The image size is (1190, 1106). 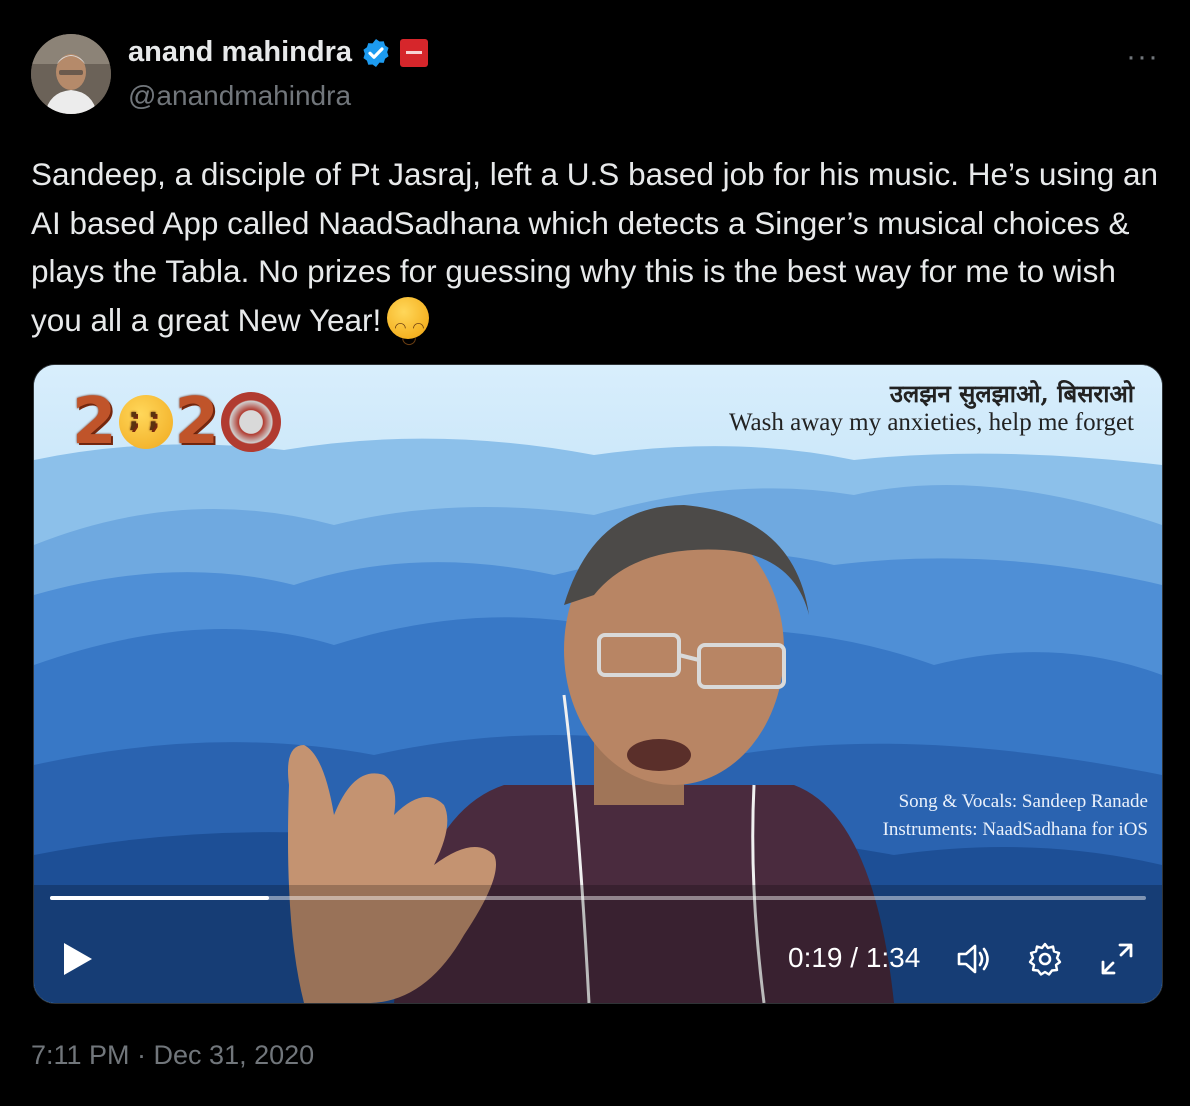 I want to click on credit-instruments: Instruments: NaadSadhana for iOS, so click(x=1015, y=829).